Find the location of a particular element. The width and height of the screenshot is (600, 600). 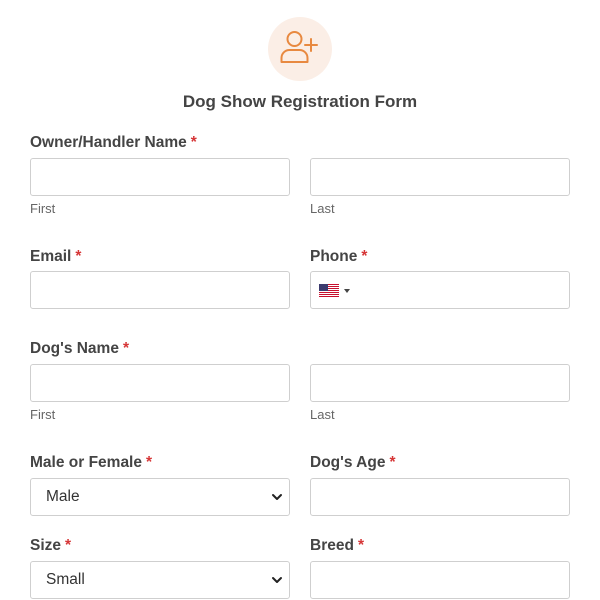

sex-label: Male or Female * is located at coordinates (91, 463).